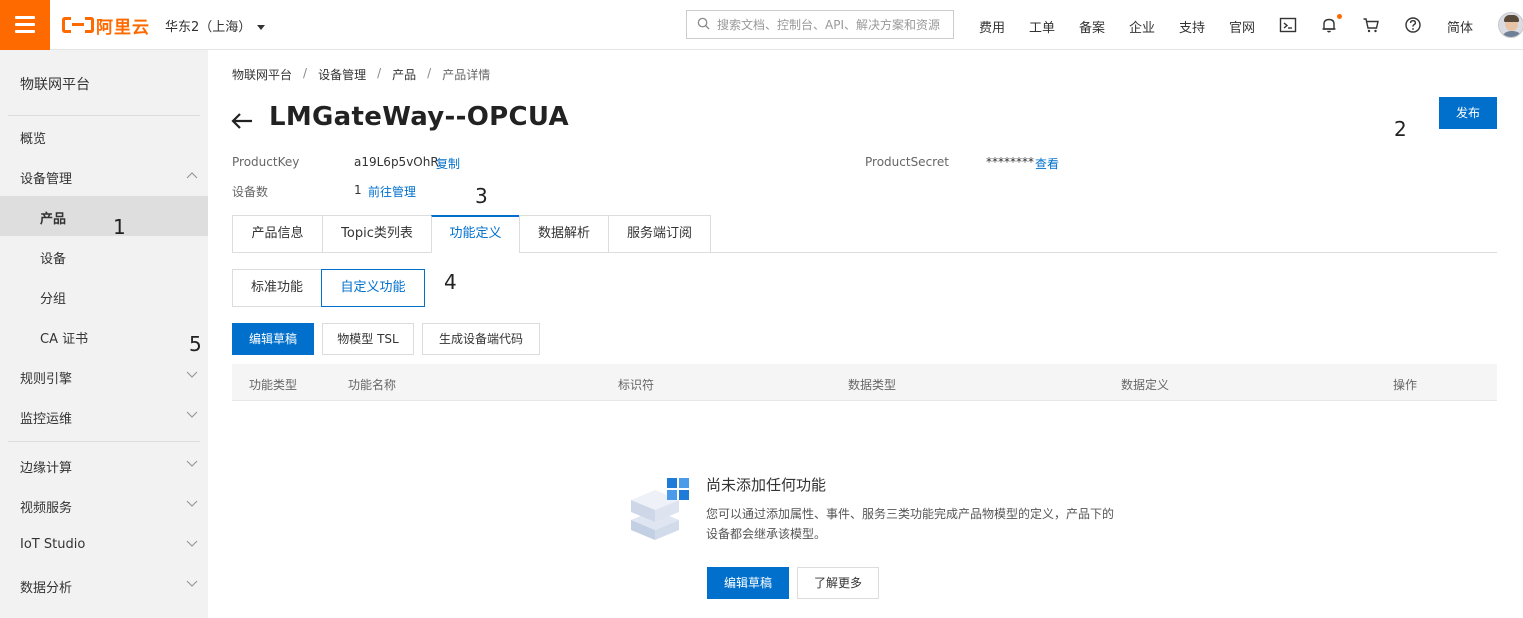 The height and width of the screenshot is (618, 1523). What do you see at coordinates (1400, 129) in the screenshot?
I see `annotation-2: 2` at bounding box center [1400, 129].